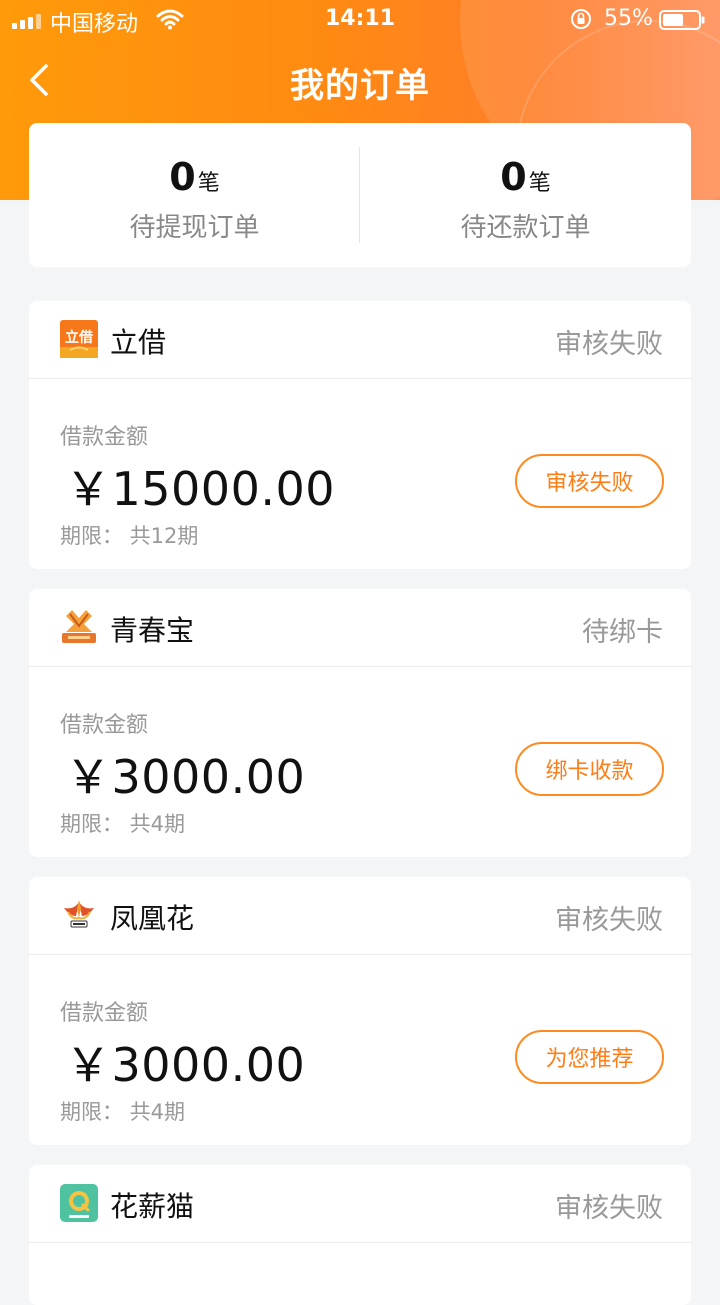  What do you see at coordinates (589, 481) in the screenshot?
I see `review-failed-button: 审核失败` at bounding box center [589, 481].